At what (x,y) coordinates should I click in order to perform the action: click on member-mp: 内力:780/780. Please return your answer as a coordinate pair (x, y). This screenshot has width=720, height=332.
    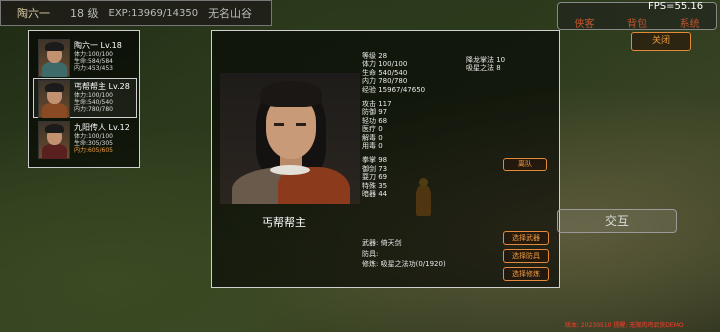
    Looking at the image, I should click on (93, 109).